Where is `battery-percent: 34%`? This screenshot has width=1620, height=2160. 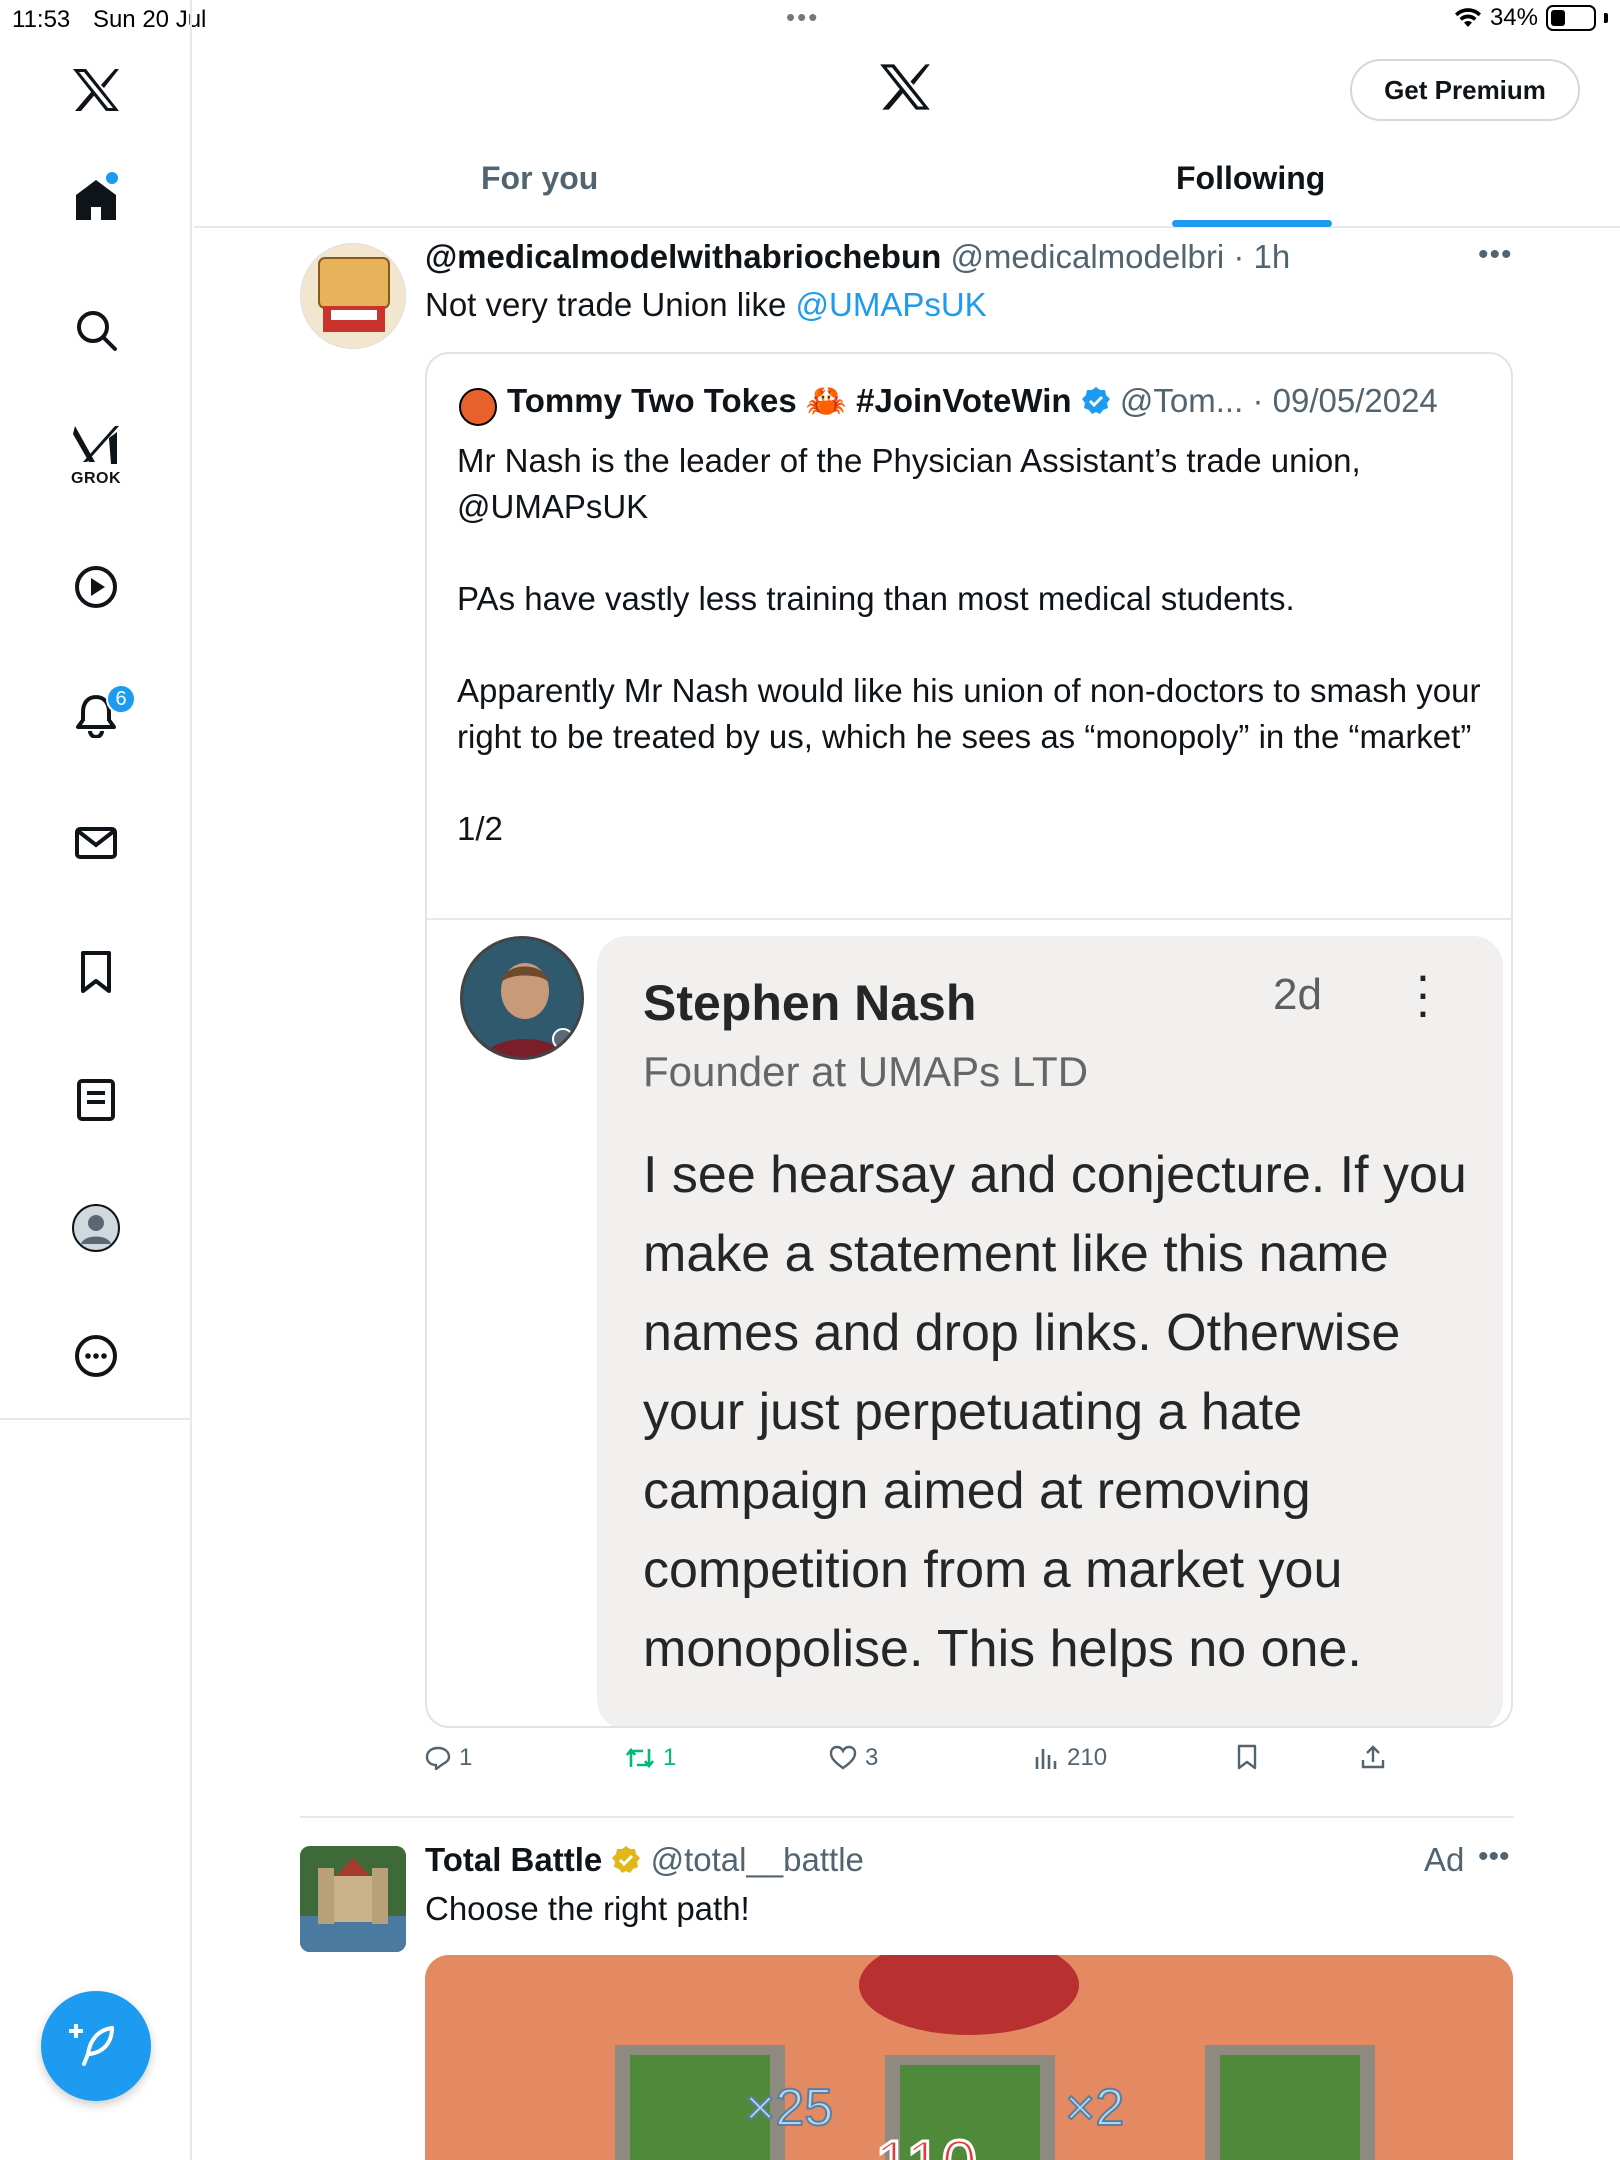 battery-percent: 34% is located at coordinates (1513, 17).